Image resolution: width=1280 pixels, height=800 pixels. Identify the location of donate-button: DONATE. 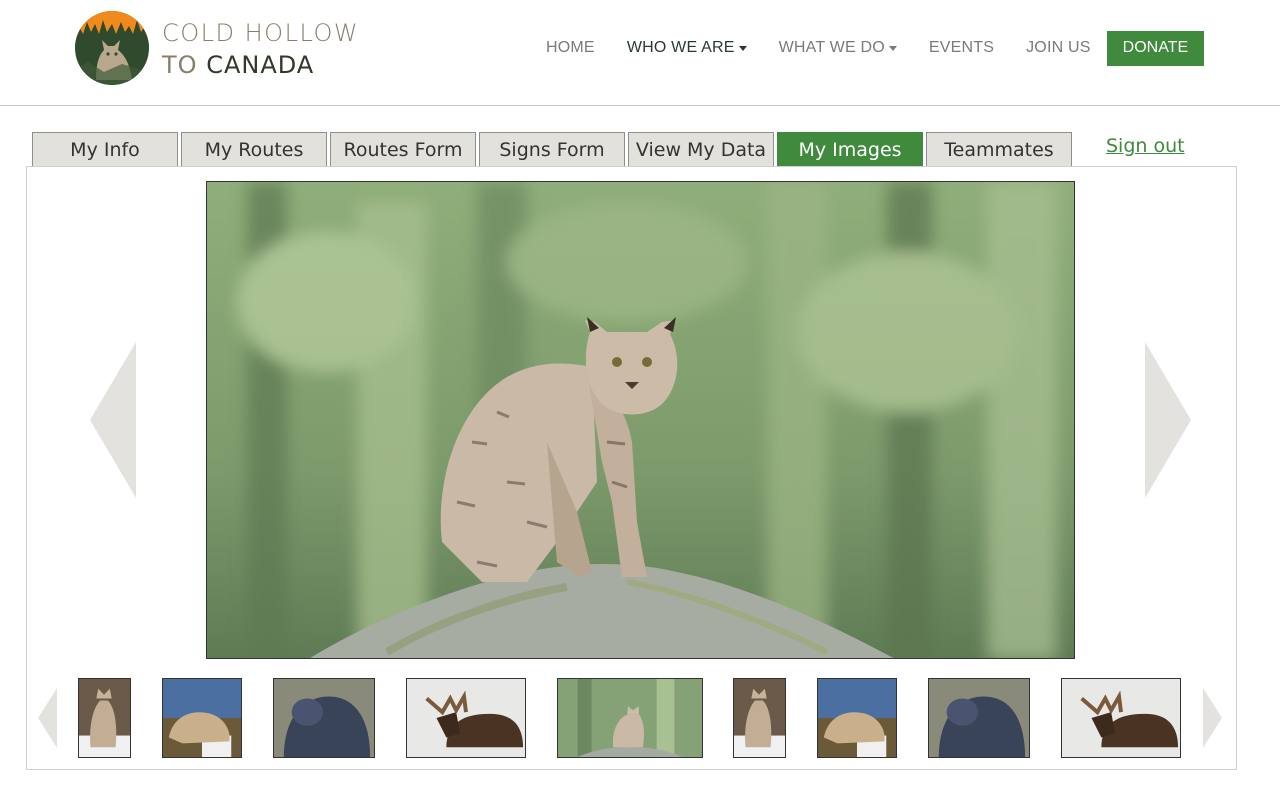
(1155, 48).